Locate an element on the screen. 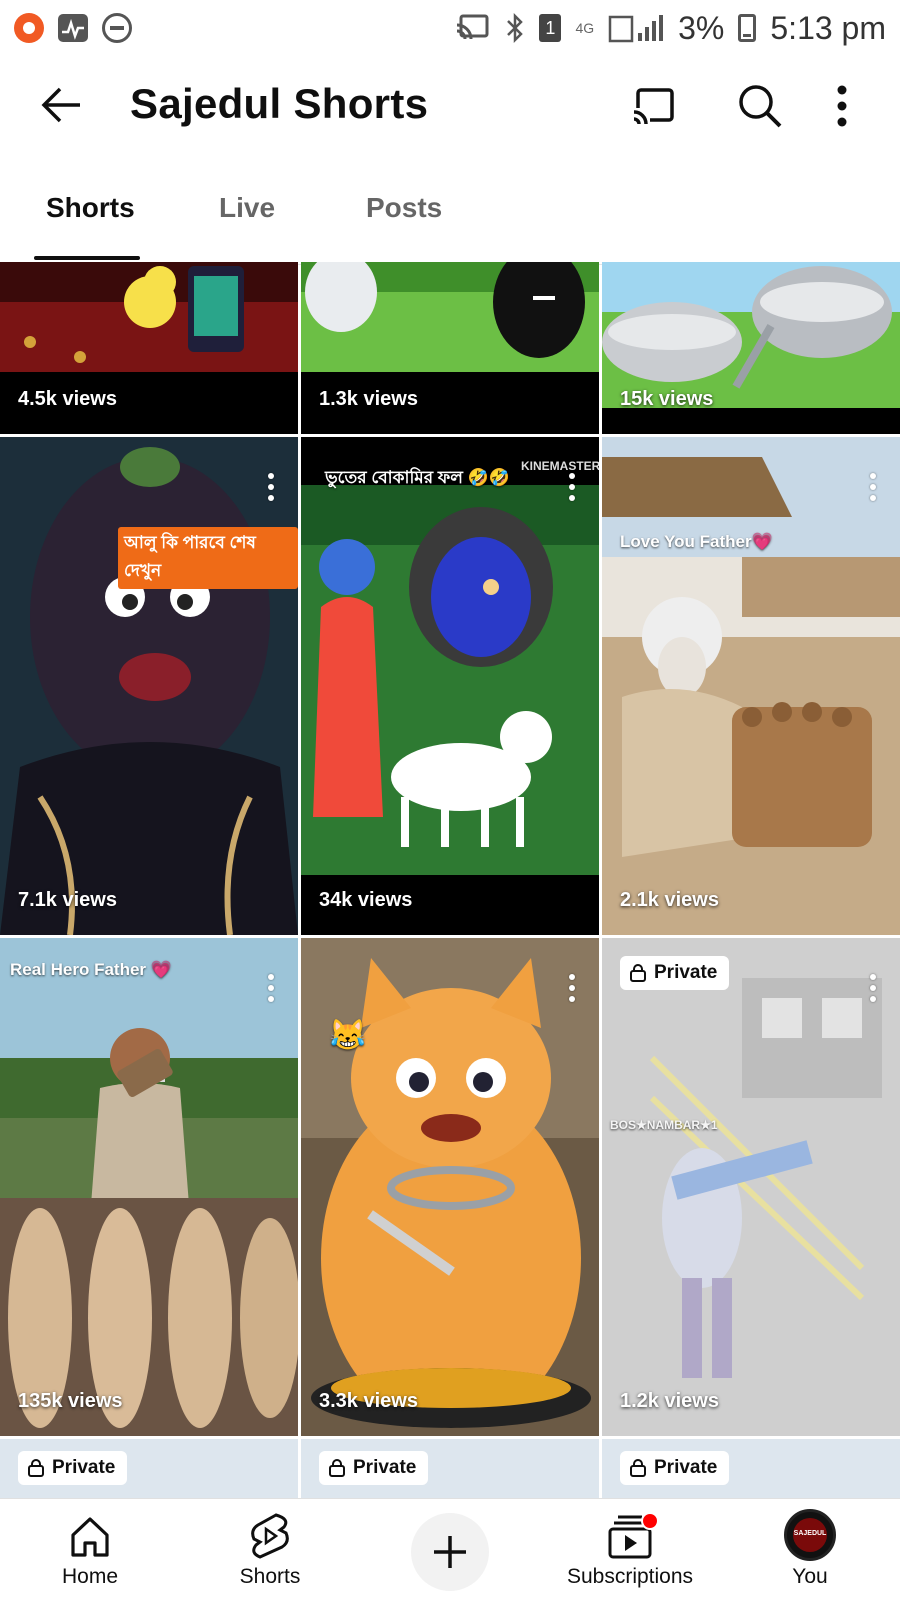 Image resolution: width=900 pixels, height=1601 pixels. view-count: 135k views is located at coordinates (70, 1401).